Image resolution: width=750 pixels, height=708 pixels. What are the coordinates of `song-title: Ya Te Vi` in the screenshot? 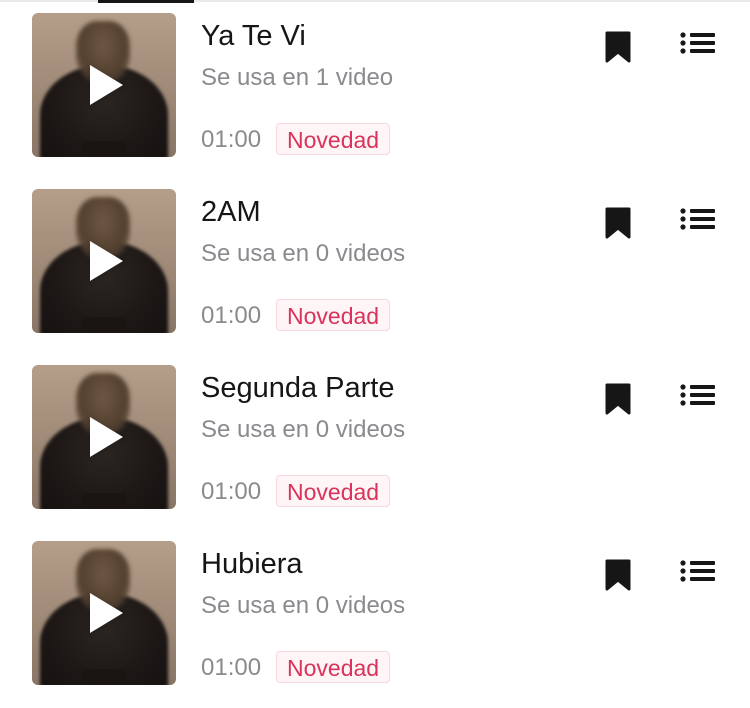 It's located at (253, 36).